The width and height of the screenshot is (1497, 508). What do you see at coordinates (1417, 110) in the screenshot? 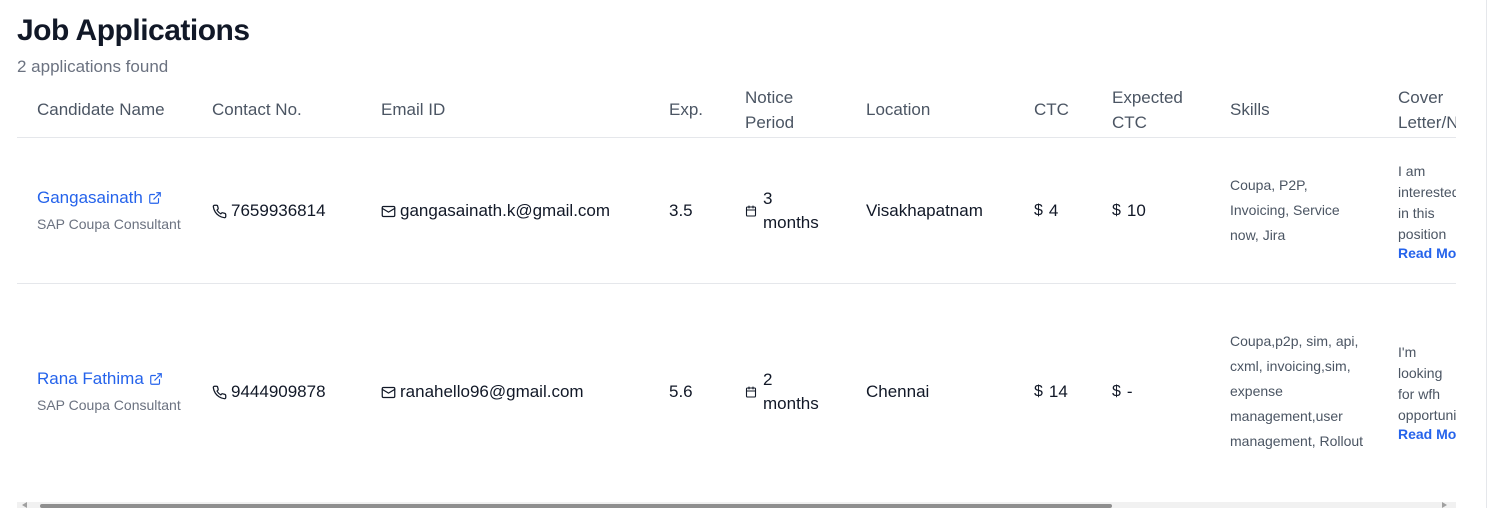
I see `header-cover-letter: Cover Letter/Note` at bounding box center [1417, 110].